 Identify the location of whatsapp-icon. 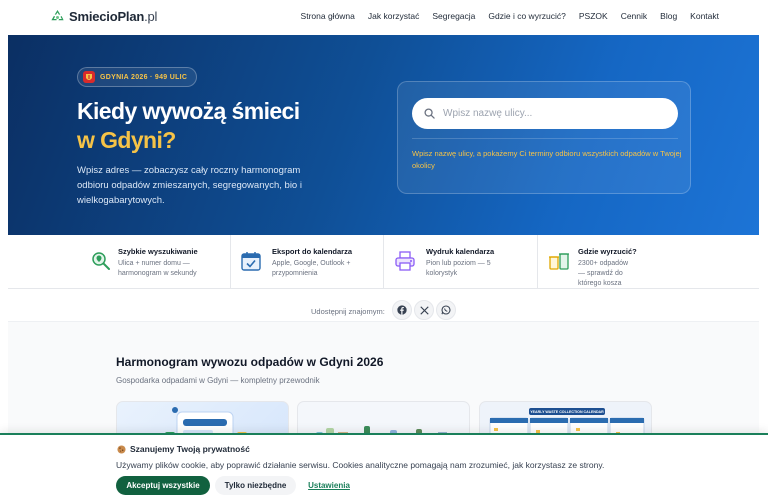
(446, 310).